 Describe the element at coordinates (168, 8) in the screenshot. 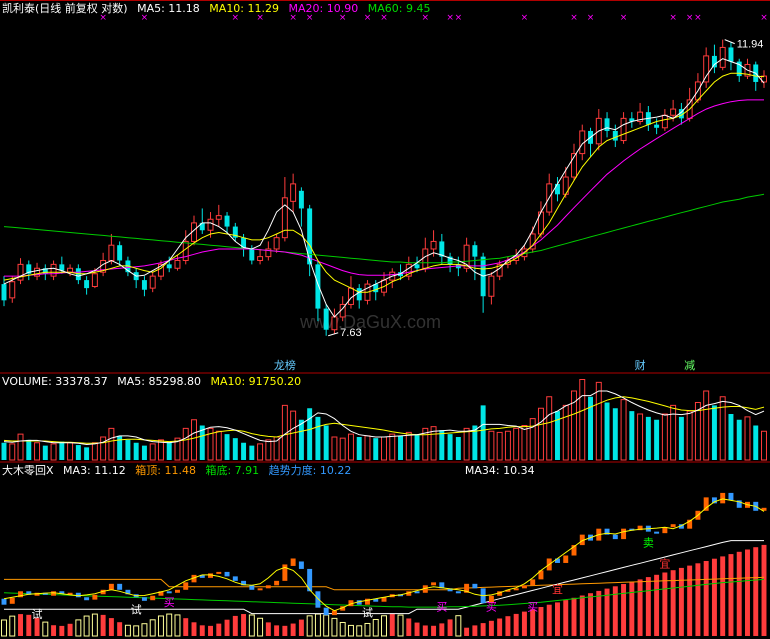

I see `ma5-label: MA5: 11.18` at that location.